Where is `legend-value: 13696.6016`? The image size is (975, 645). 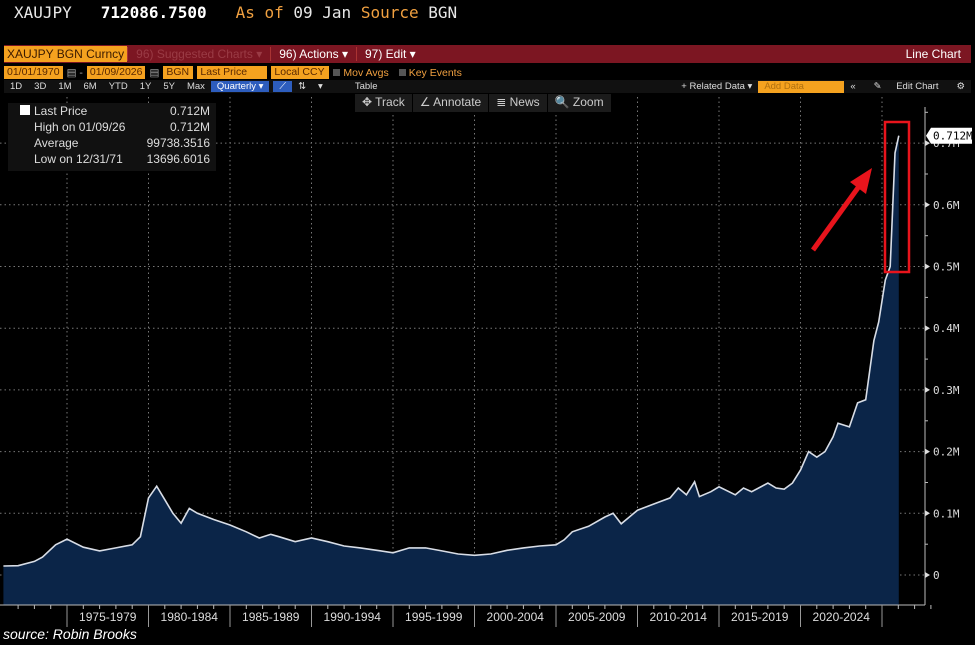 legend-value: 13696.6016 is located at coordinates (178, 159).